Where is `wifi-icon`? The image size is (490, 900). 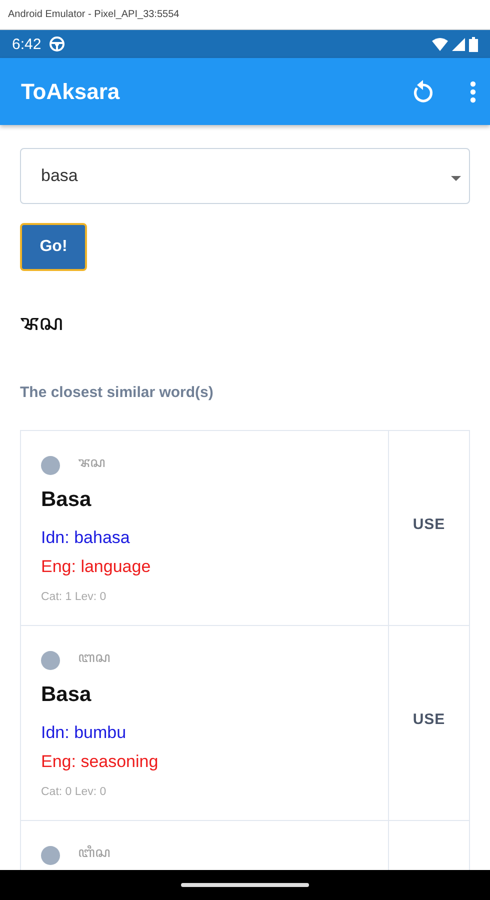
wifi-icon is located at coordinates (440, 44).